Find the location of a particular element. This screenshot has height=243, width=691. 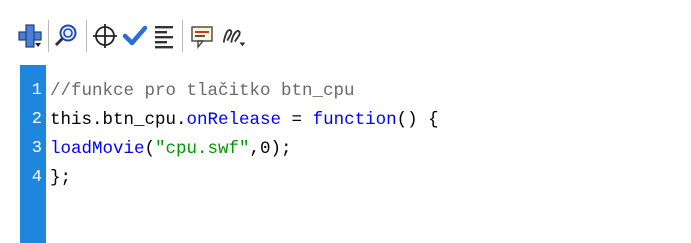

check-syntax-button is located at coordinates (135, 36).